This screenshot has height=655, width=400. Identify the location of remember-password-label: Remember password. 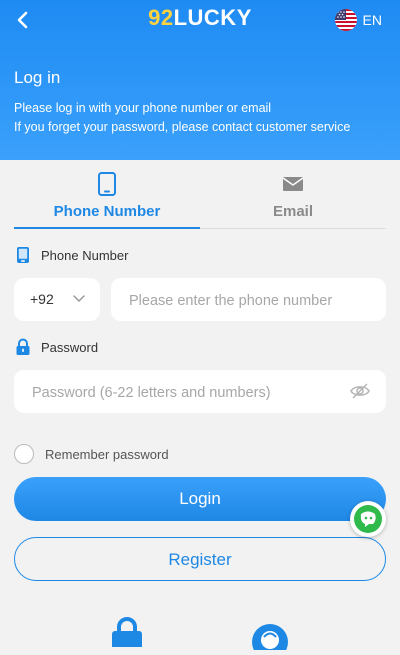
(107, 454).